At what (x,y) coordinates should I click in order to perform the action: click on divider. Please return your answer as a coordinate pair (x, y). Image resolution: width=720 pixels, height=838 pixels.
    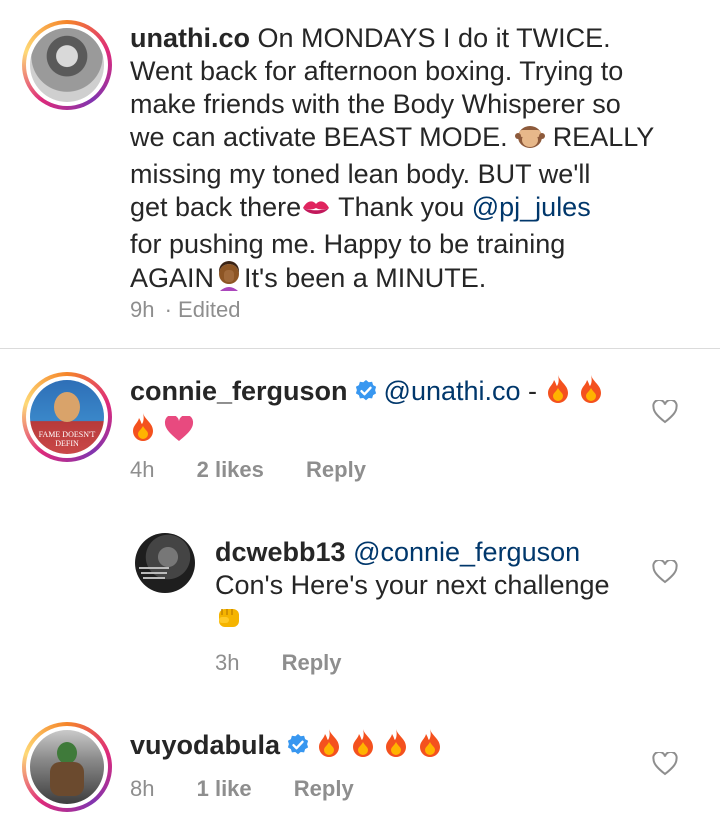
    Looking at the image, I should click on (360, 348).